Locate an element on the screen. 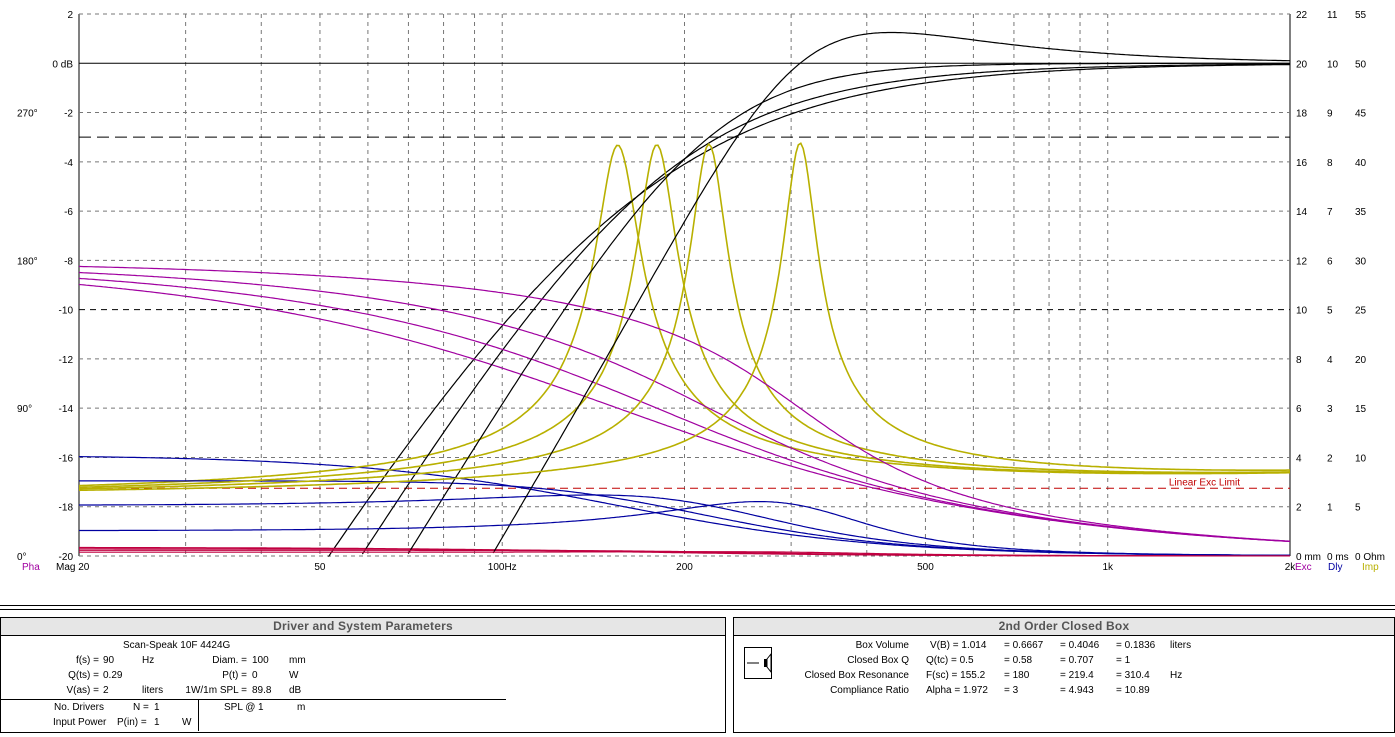 The image size is (1395, 737). spl-unit: dB is located at coordinates (295, 690).